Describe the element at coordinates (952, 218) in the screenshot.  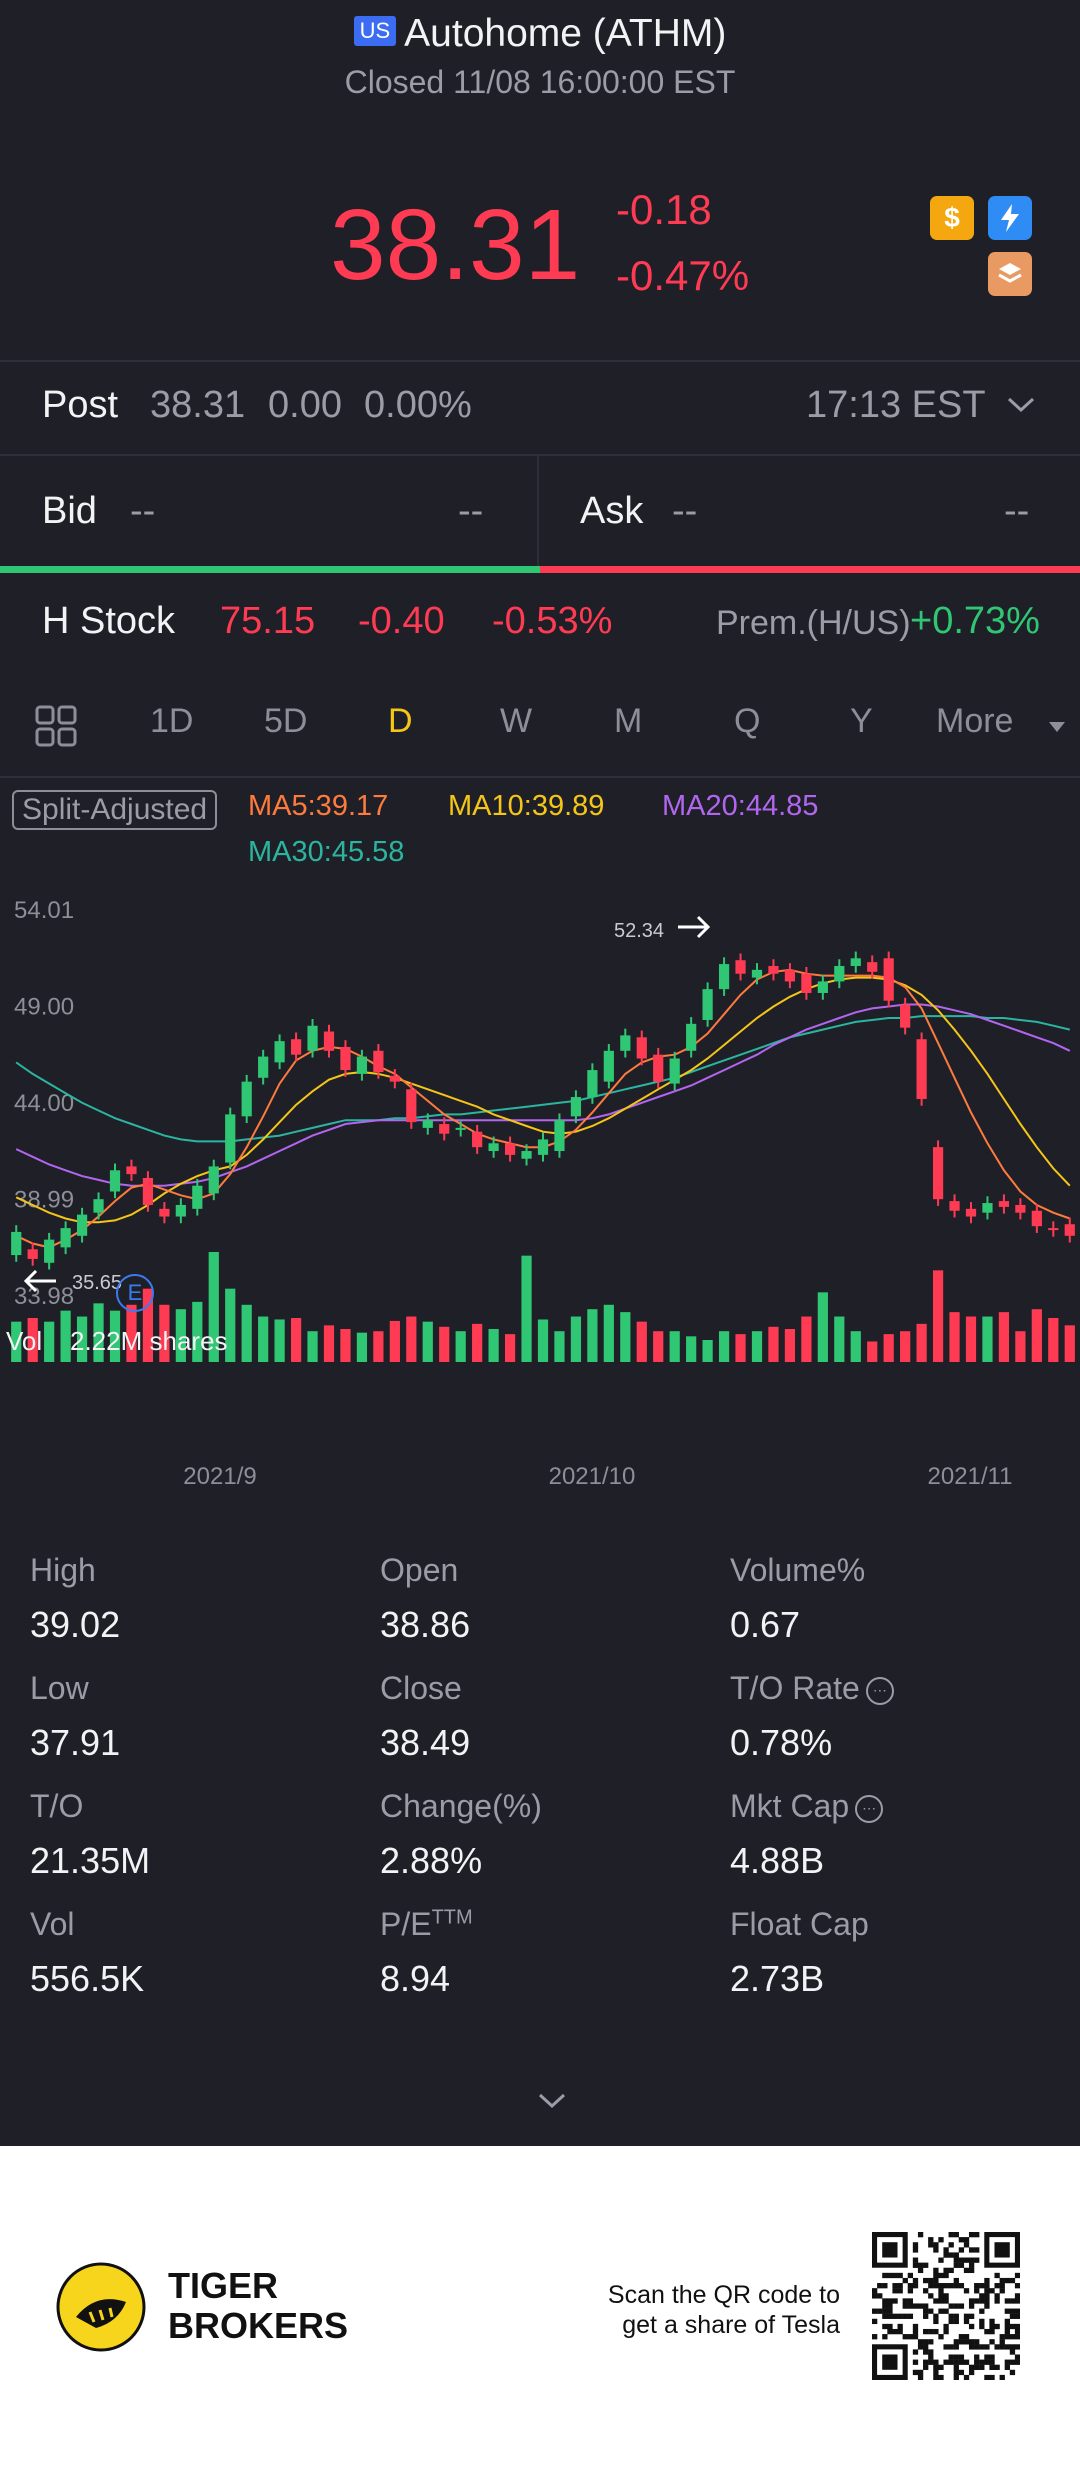
I see `dollar-icon: $` at that location.